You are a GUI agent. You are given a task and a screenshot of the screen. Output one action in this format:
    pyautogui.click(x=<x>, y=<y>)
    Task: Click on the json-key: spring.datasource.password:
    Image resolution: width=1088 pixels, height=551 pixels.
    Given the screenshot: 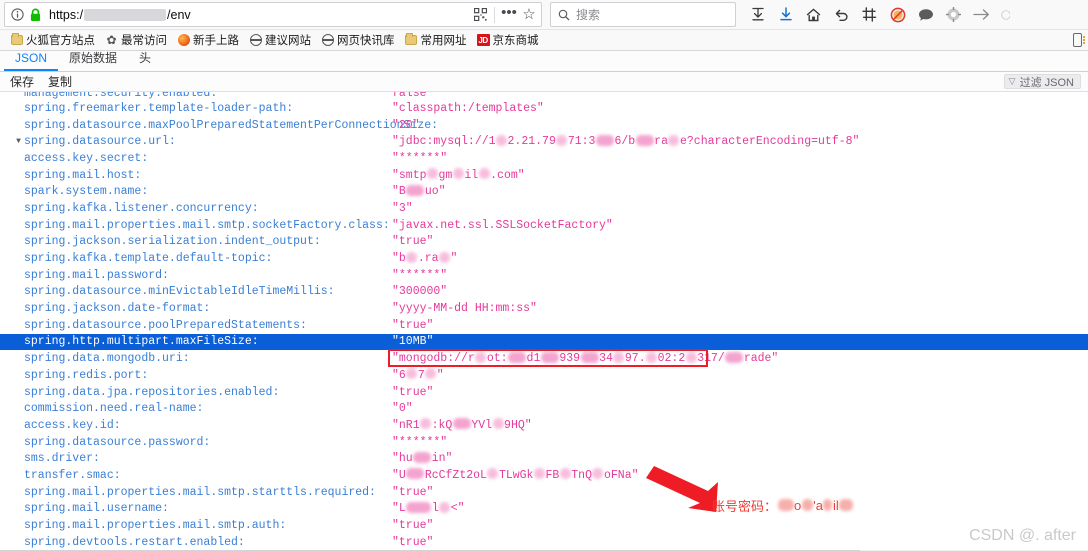 What is the action you would take?
    pyautogui.click(x=117, y=442)
    